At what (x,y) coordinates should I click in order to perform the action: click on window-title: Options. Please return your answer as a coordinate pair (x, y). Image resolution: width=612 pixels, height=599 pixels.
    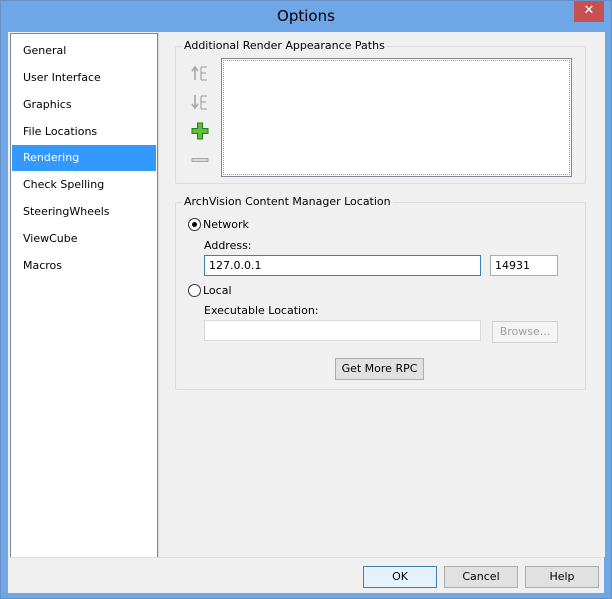
    Looking at the image, I should click on (306, 16).